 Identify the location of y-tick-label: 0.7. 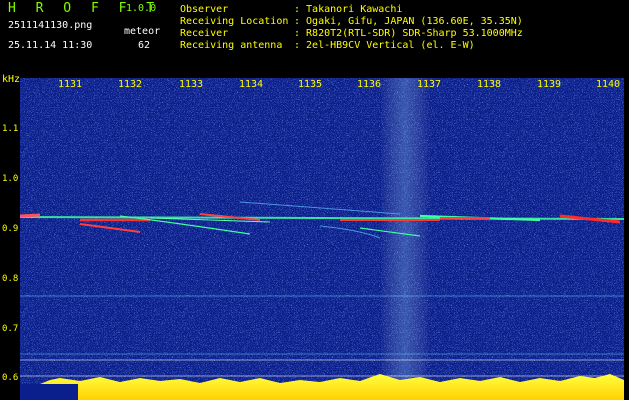
(10, 329).